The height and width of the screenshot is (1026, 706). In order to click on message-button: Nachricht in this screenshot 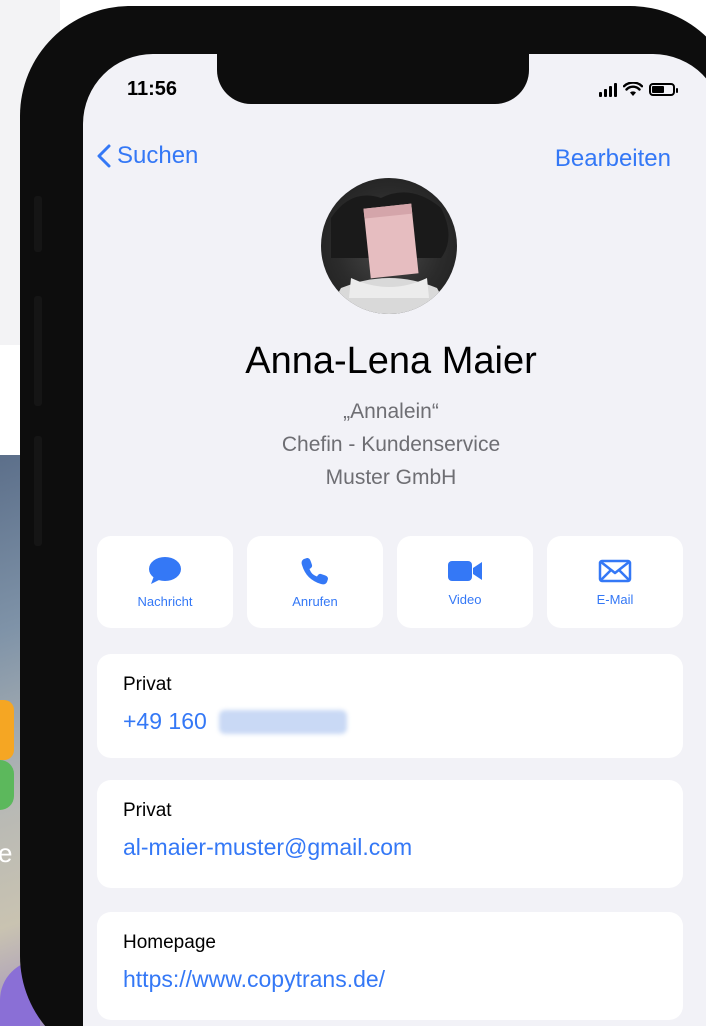, I will do `click(165, 582)`.